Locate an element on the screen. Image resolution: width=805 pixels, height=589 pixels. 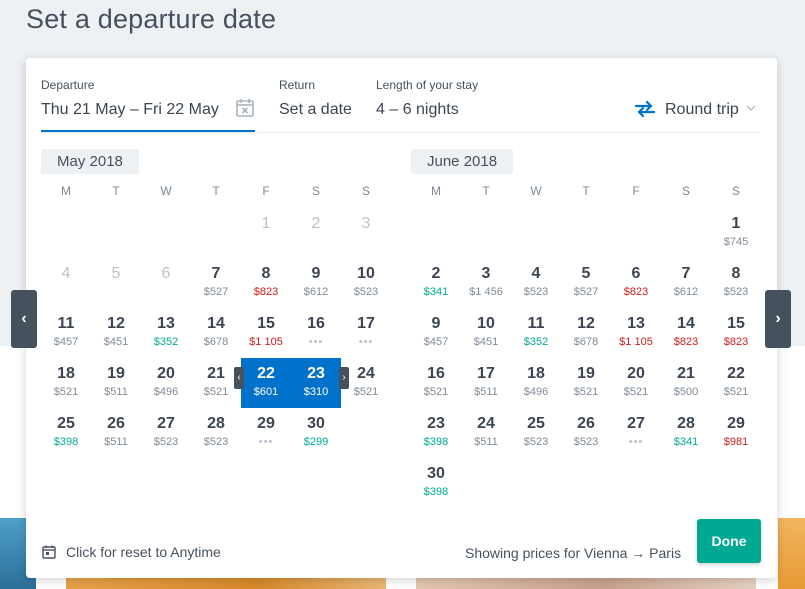
calendar-day: 24 $511 is located at coordinates (486, 433).